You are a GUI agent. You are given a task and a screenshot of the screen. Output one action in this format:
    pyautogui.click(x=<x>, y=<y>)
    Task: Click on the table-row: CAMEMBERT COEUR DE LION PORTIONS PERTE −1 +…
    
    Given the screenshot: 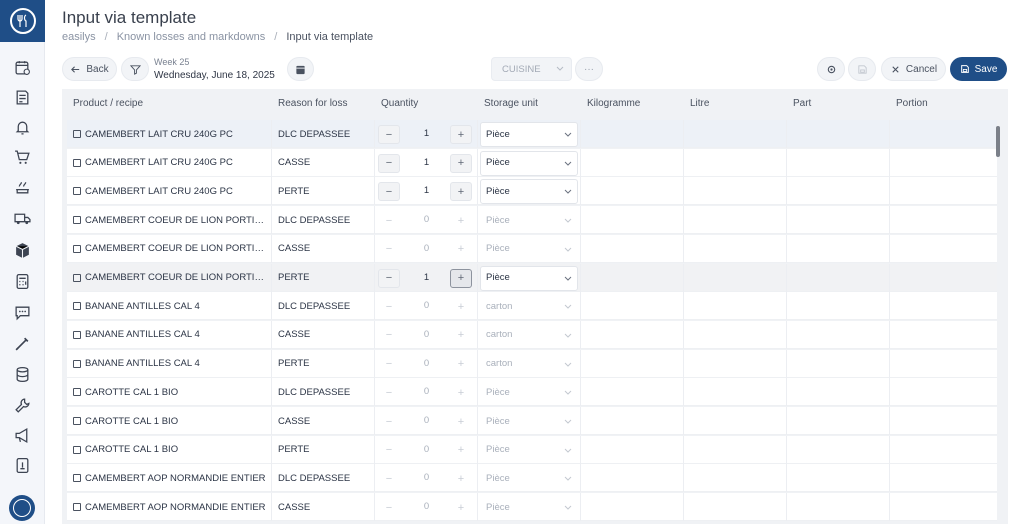 What is the action you would take?
    pyautogui.click(x=532, y=277)
    